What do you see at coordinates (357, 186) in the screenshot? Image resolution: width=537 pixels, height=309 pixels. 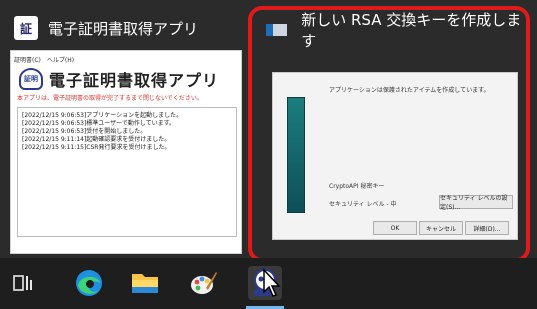 I see `csp-label: CryptoAPI 秘密キー` at bounding box center [357, 186].